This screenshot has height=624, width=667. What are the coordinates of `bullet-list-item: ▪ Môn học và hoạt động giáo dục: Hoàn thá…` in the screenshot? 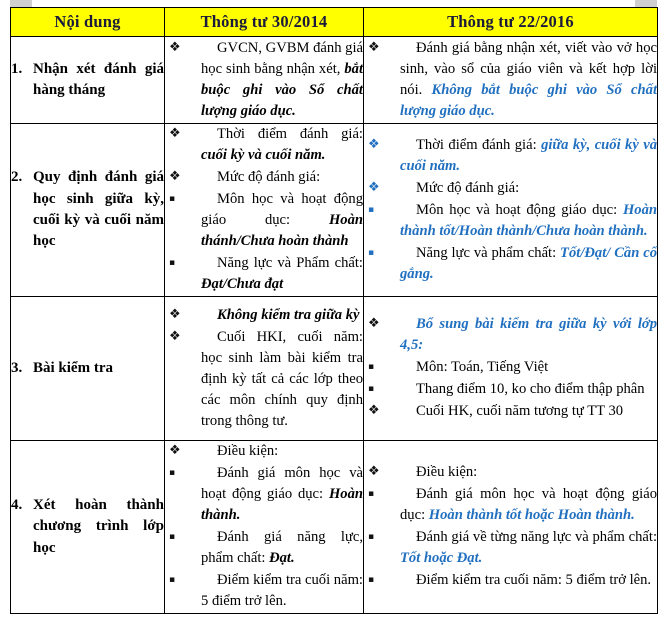 It's located at (264, 220).